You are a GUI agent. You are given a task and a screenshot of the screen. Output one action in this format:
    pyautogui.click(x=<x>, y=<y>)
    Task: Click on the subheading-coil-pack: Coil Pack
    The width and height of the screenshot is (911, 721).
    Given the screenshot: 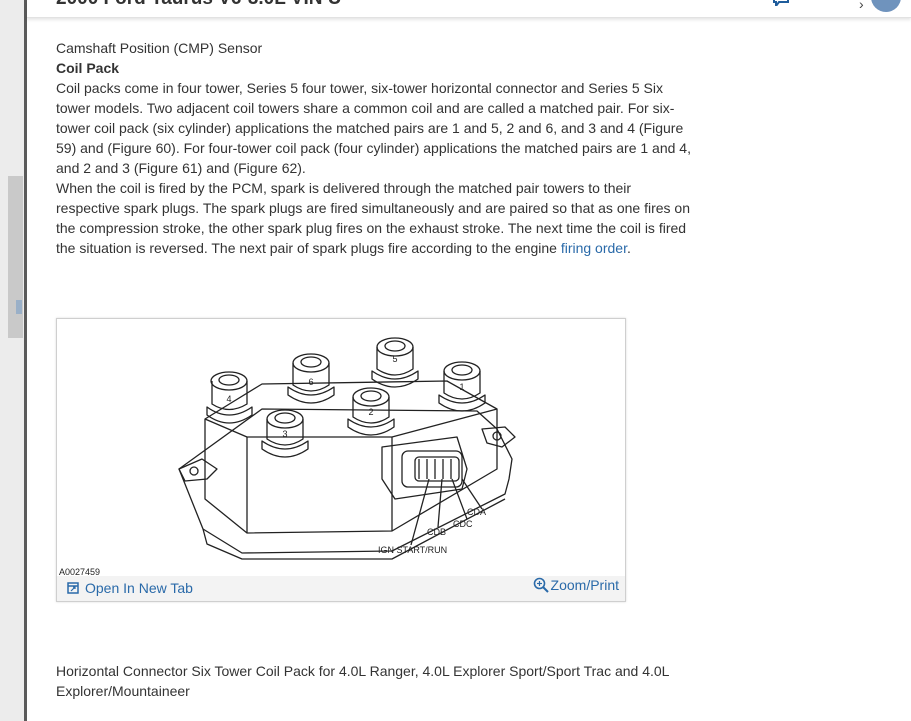 What is the action you would take?
    pyautogui.click(x=88, y=68)
    